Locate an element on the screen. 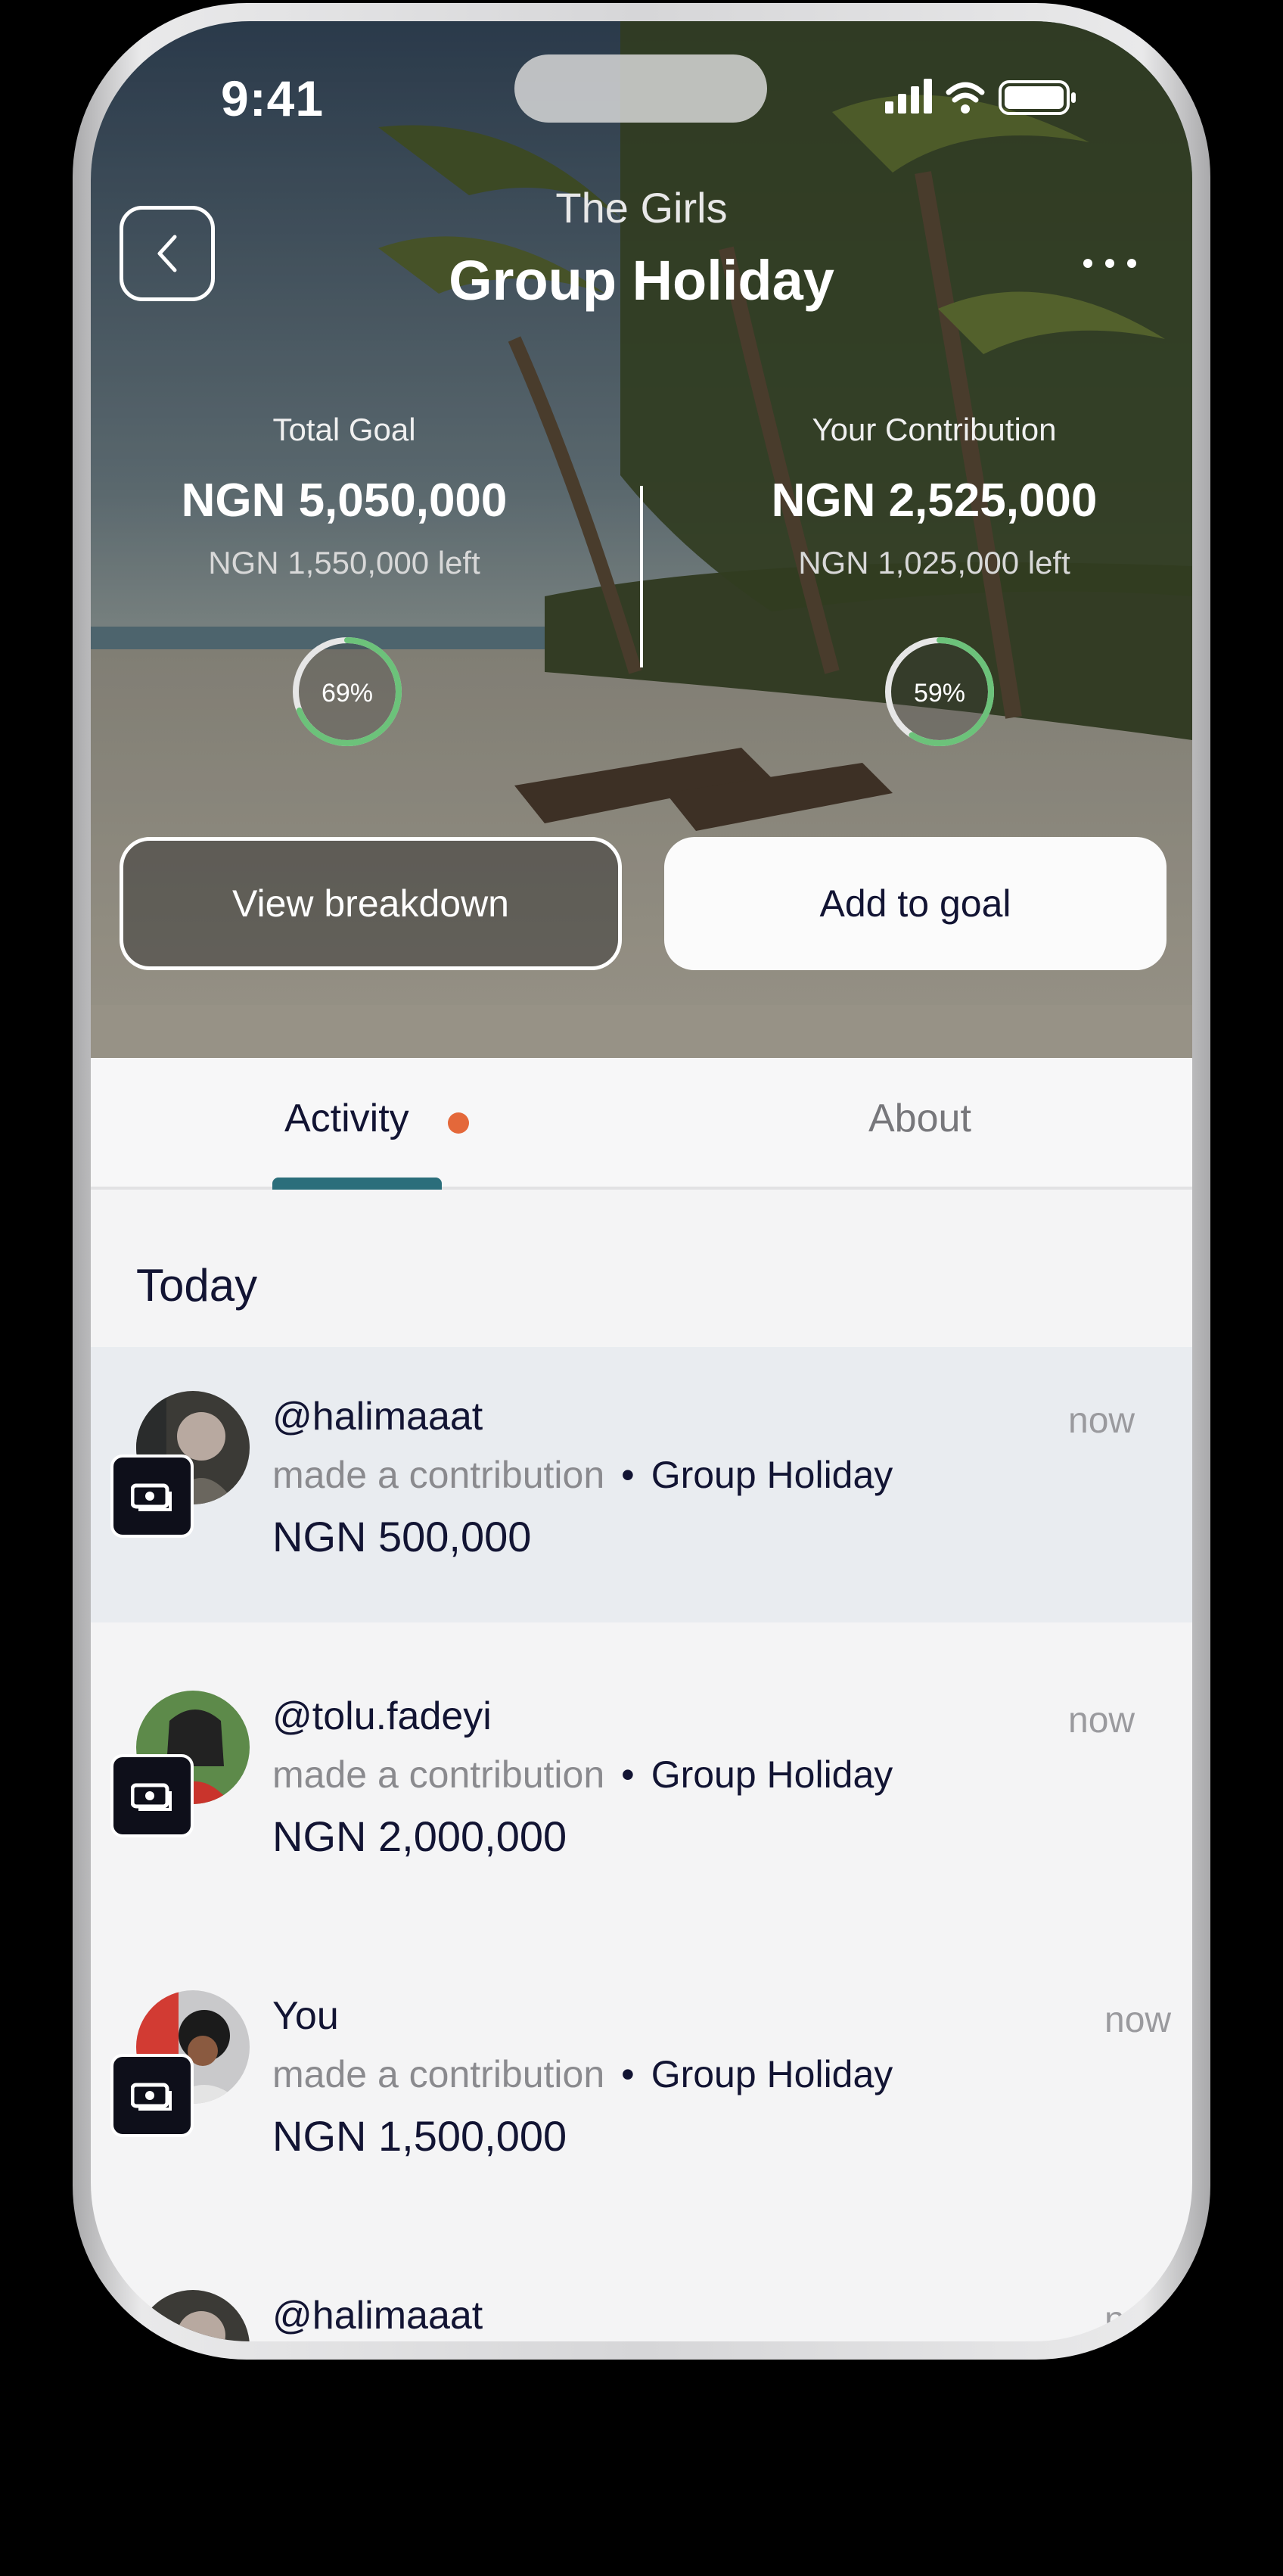 The image size is (1283, 2576). total-goal-progress-ring: 69% is located at coordinates (347, 691).